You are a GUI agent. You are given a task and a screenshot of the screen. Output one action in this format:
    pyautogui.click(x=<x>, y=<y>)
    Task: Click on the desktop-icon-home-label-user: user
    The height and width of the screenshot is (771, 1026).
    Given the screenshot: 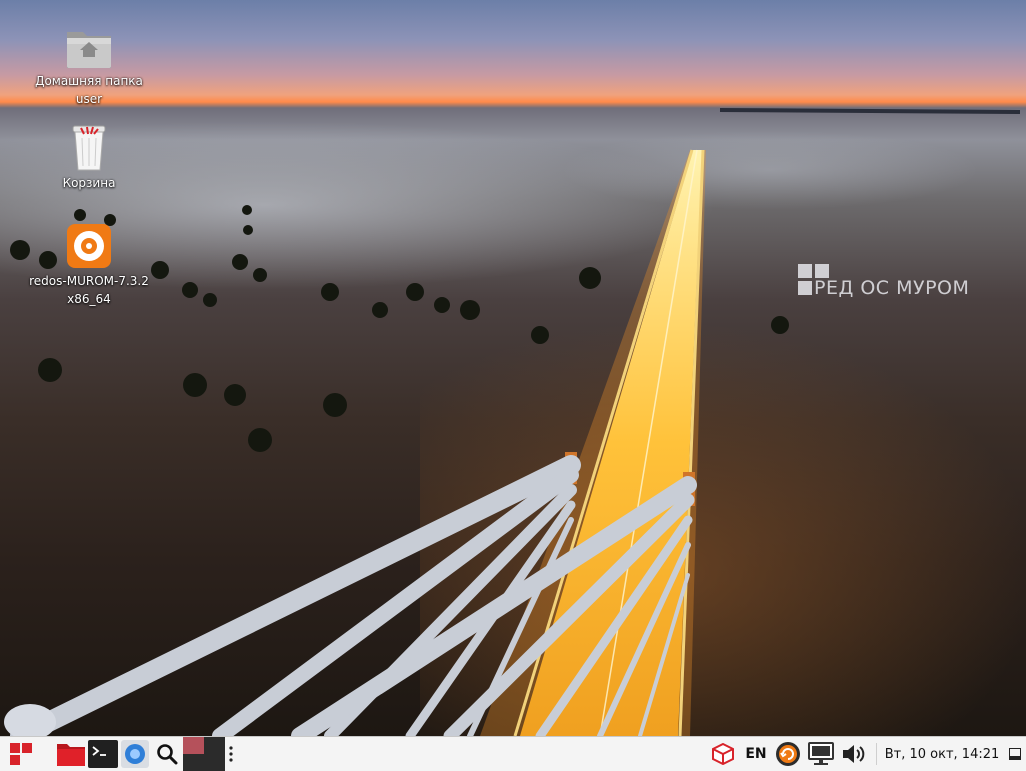 What is the action you would take?
    pyautogui.click(x=89, y=99)
    